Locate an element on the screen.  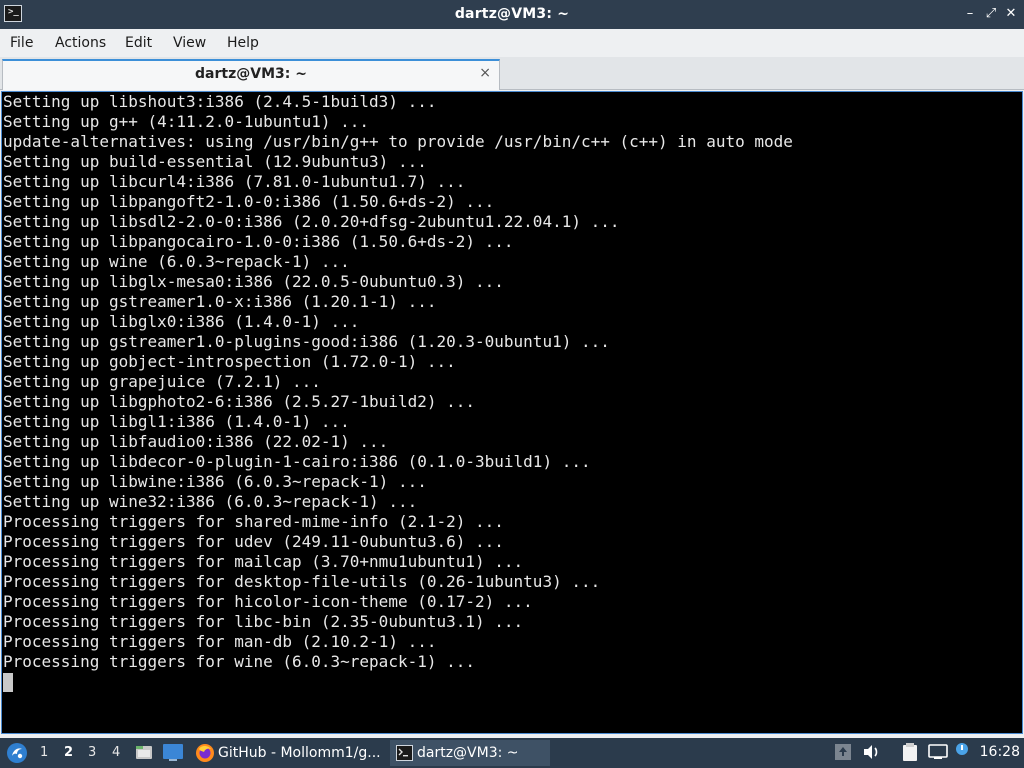
upload-icon is located at coordinates (843, 752).